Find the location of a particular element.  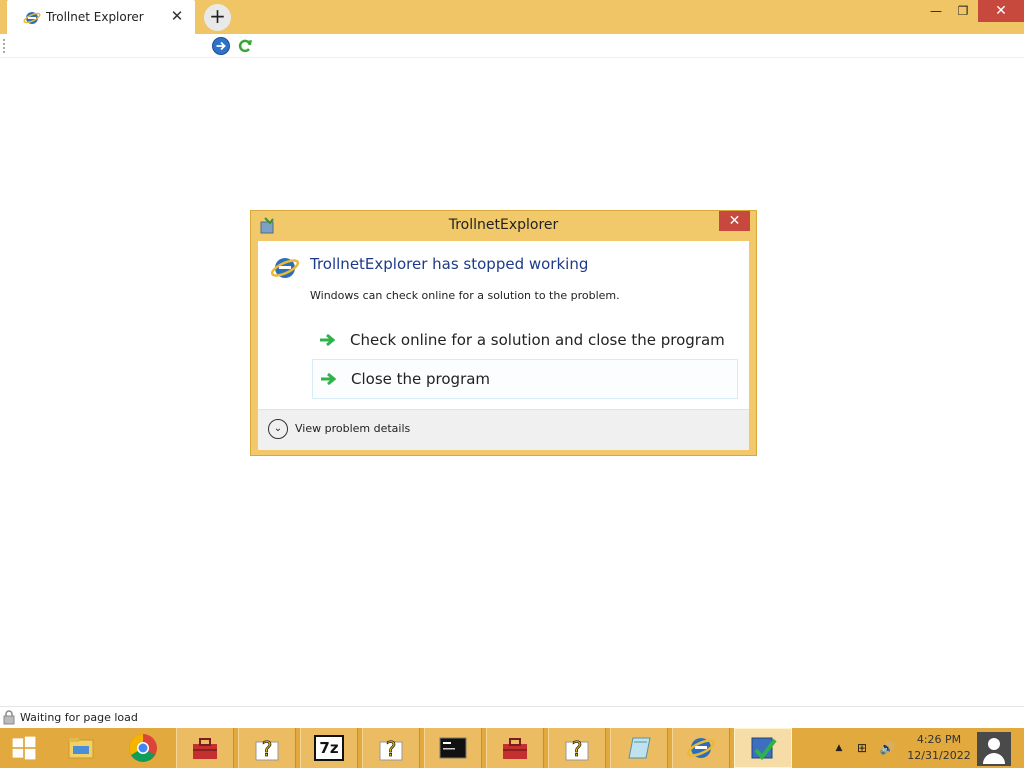

terminal-button is located at coordinates (453, 748).